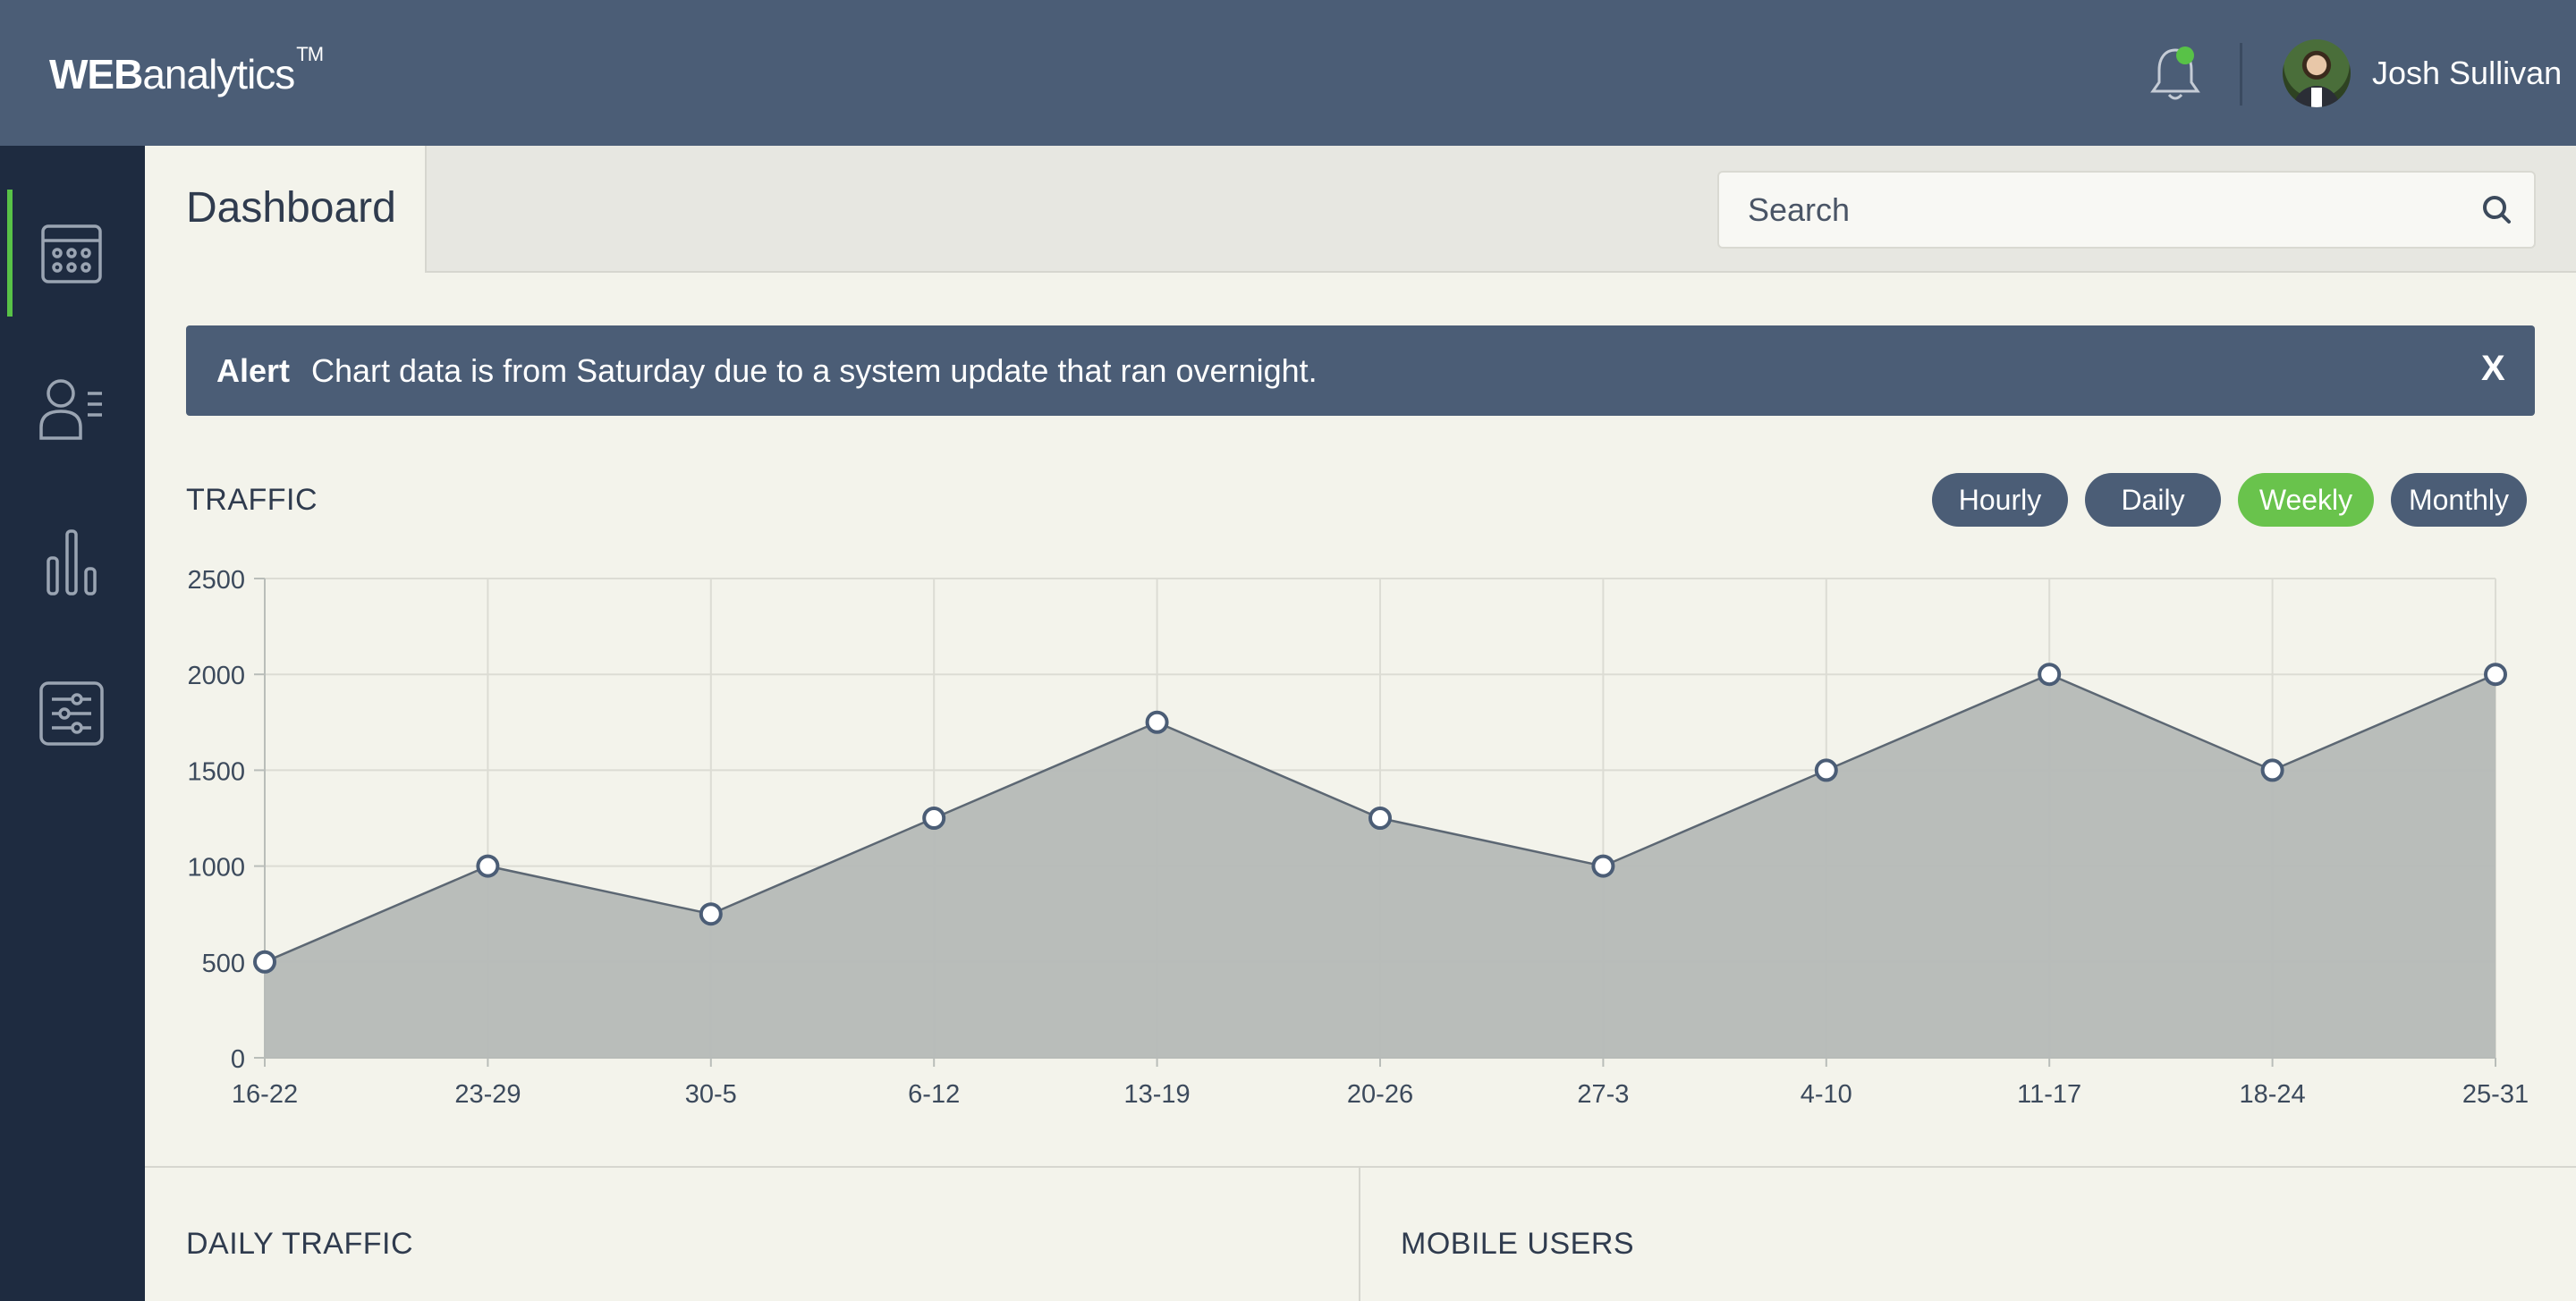  I want to click on app-logo: WEBanalyticsTM, so click(186, 70).